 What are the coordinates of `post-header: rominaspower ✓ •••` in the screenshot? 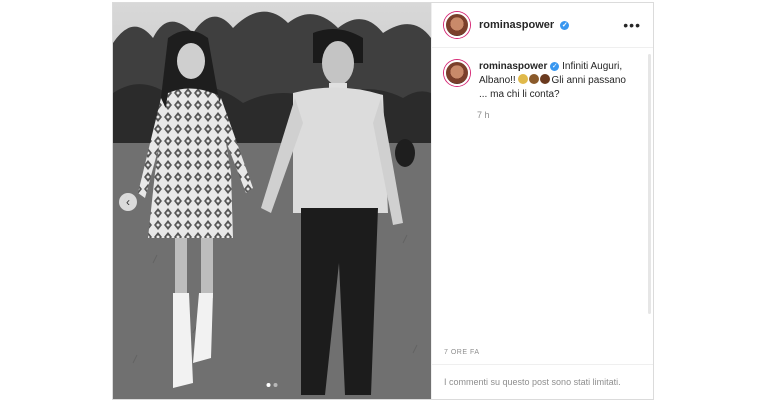 It's located at (542, 25).